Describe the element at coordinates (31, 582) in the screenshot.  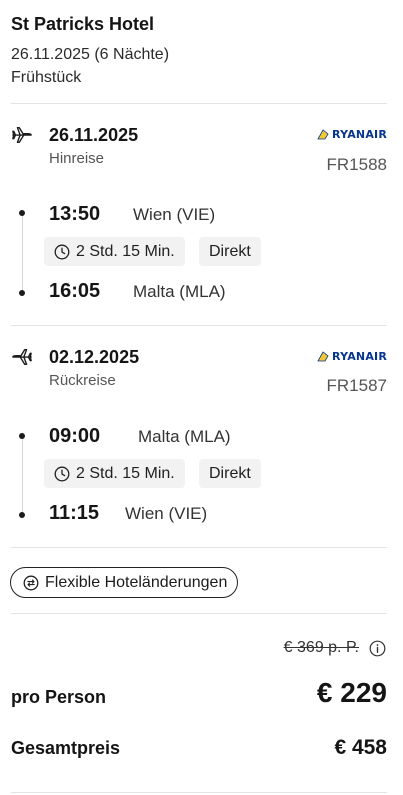
I see `swap-circle-icon` at that location.